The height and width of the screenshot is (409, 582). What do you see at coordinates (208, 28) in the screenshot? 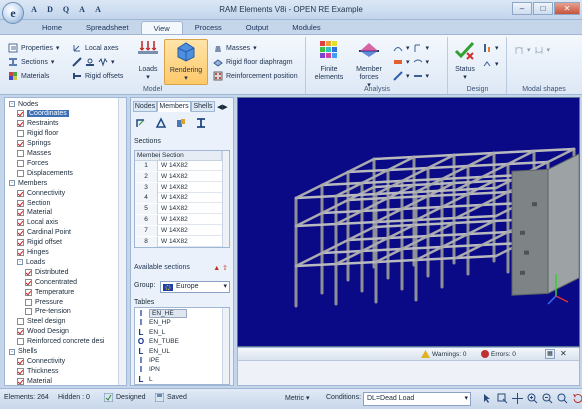
I see `tab-process: Process` at bounding box center [208, 28].